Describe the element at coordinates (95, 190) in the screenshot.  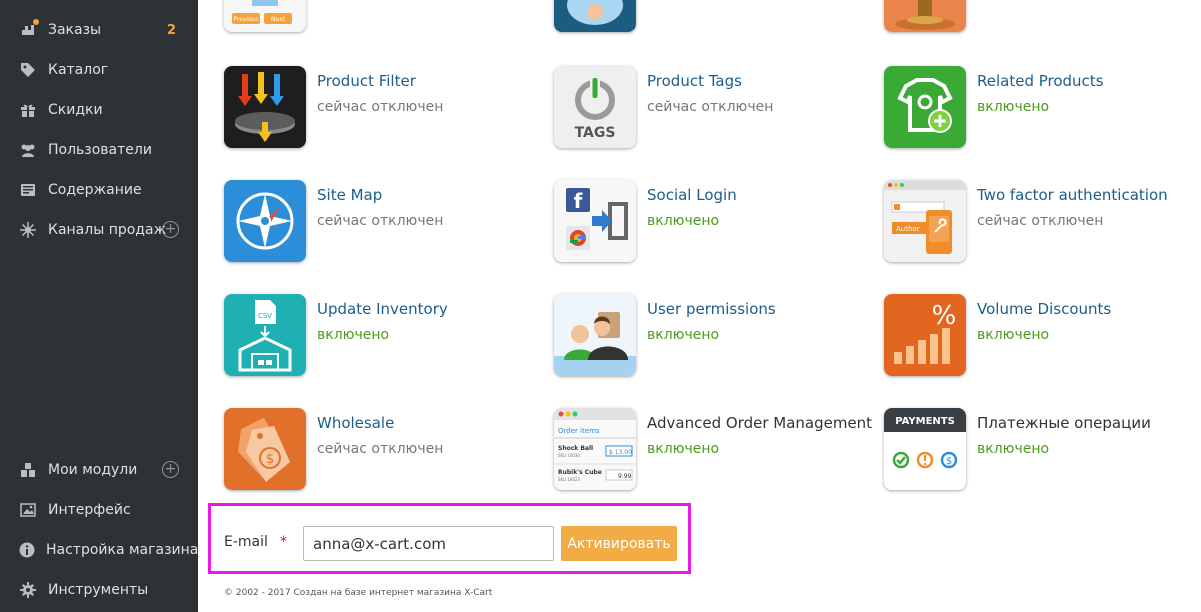
I see `sidebar-item-label: Содержание` at that location.